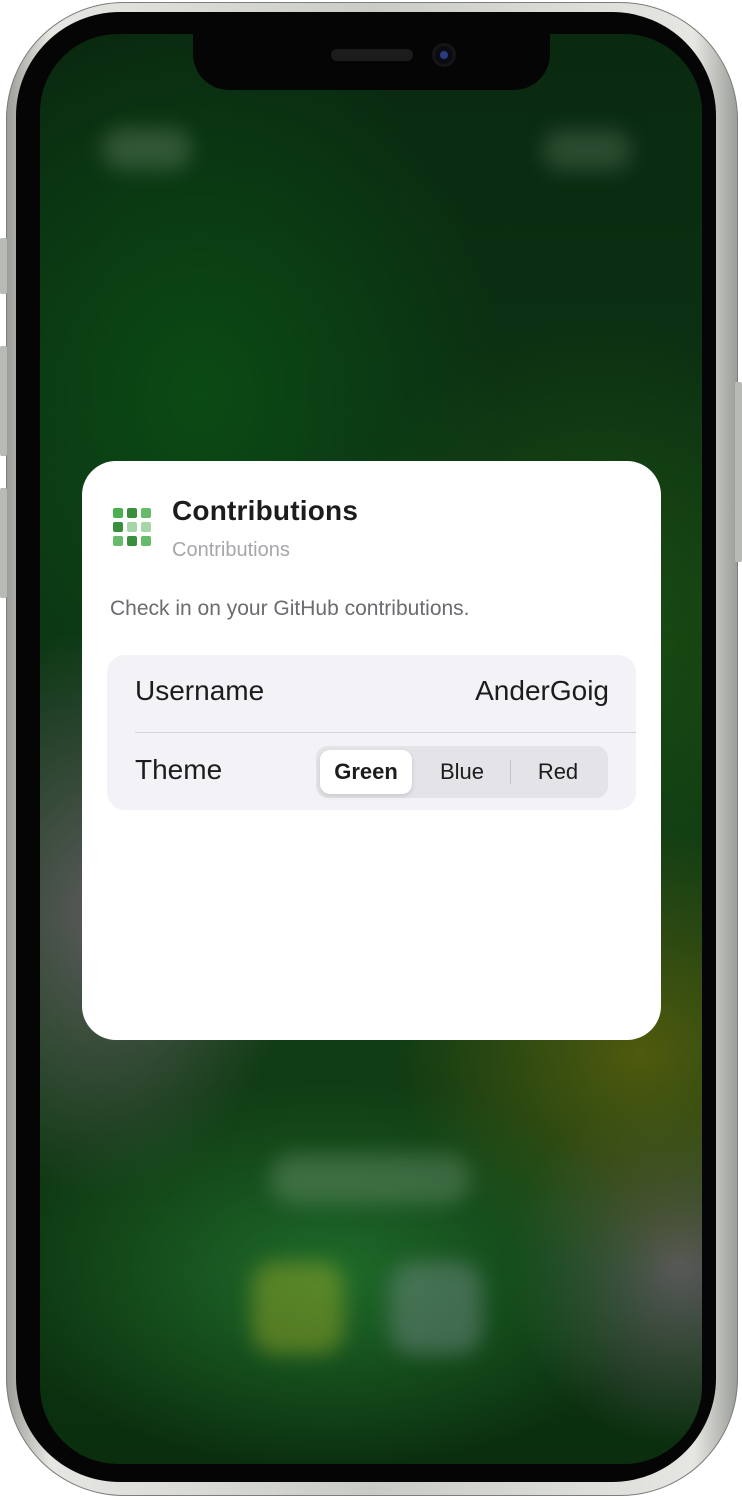 This screenshot has width=742, height=1500. I want to click on blurred-widget-label, so click(370, 1179).